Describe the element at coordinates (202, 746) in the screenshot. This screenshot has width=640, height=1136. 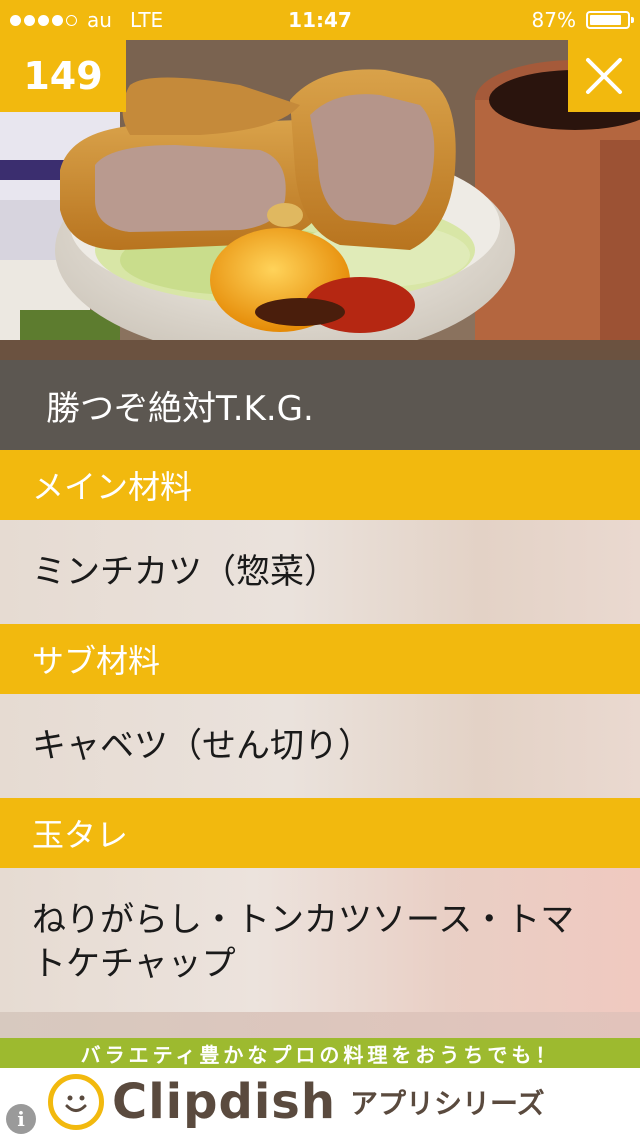
I see `ingredient-text: キャベツ（せん切り）` at that location.